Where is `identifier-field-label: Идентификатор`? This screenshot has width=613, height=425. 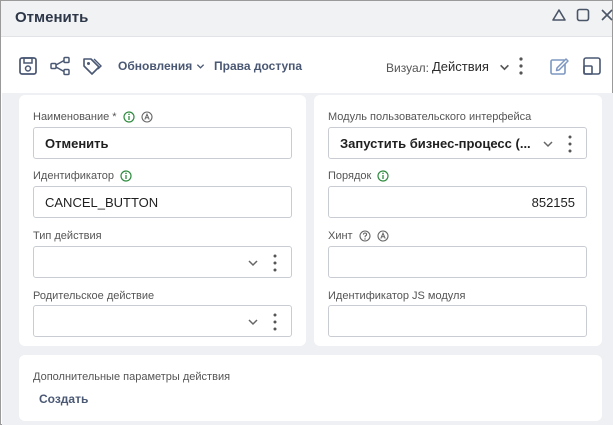 identifier-field-label: Идентификатор is located at coordinates (82, 176).